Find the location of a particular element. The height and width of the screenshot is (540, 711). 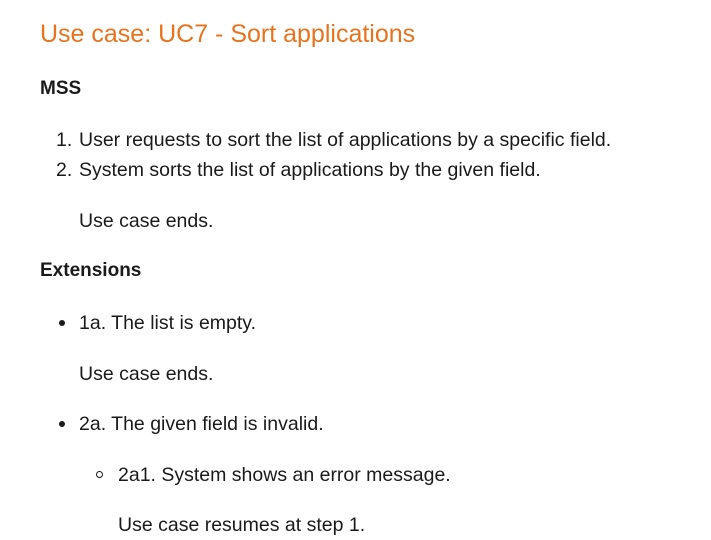

extension-text: 2a. The given field is invalid. is located at coordinates (201, 424).